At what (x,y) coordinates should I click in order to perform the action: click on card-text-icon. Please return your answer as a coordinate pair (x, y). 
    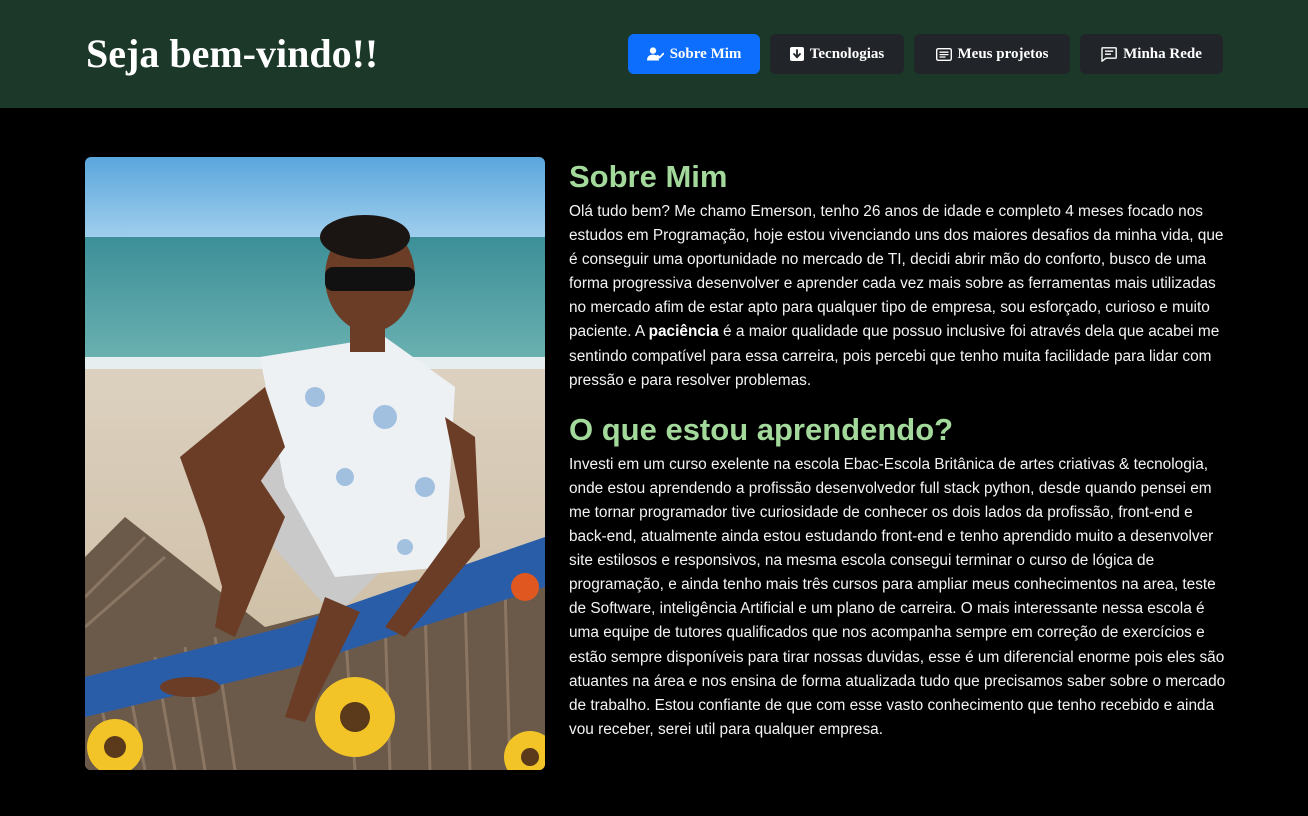
    Looking at the image, I should click on (943, 54).